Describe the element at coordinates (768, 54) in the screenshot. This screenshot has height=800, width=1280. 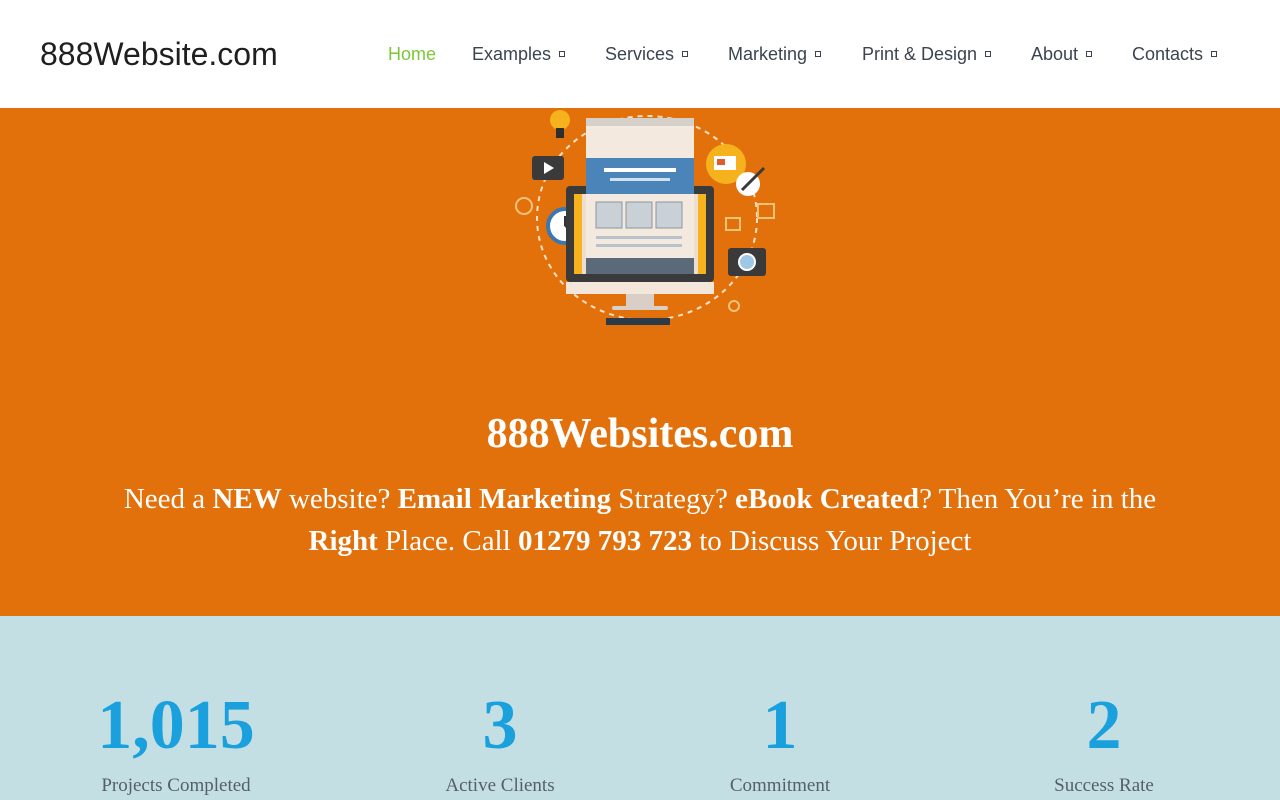
I see `nav-item-label: Marketing` at that location.